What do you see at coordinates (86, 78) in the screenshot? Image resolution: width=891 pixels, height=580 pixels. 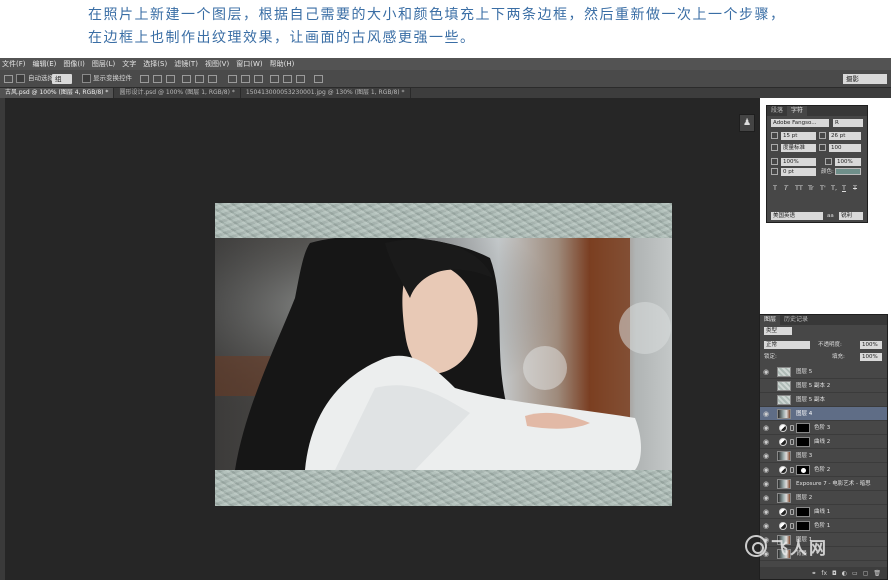 I see `show-transform-checkbox` at bounding box center [86, 78].